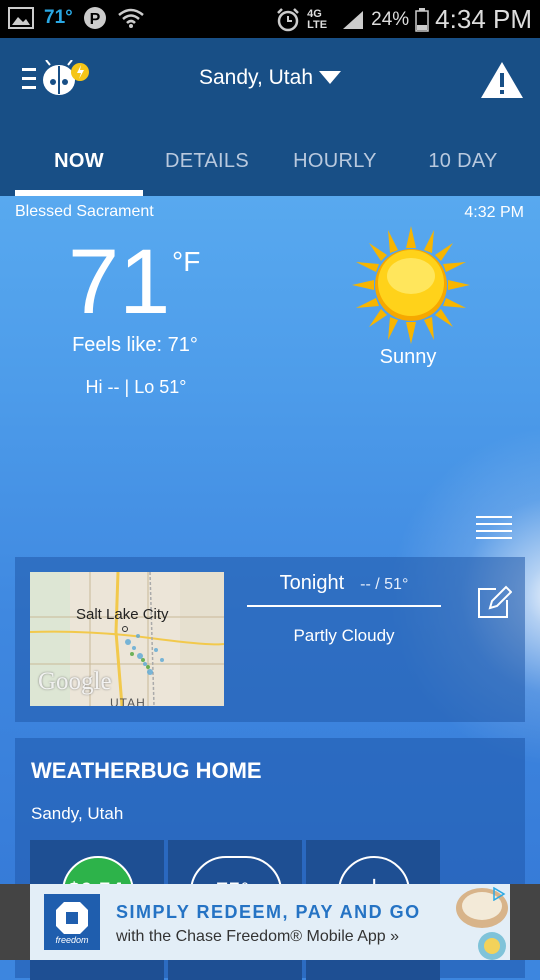 The height and width of the screenshot is (980, 540). I want to click on alert-icon, so click(502, 80).